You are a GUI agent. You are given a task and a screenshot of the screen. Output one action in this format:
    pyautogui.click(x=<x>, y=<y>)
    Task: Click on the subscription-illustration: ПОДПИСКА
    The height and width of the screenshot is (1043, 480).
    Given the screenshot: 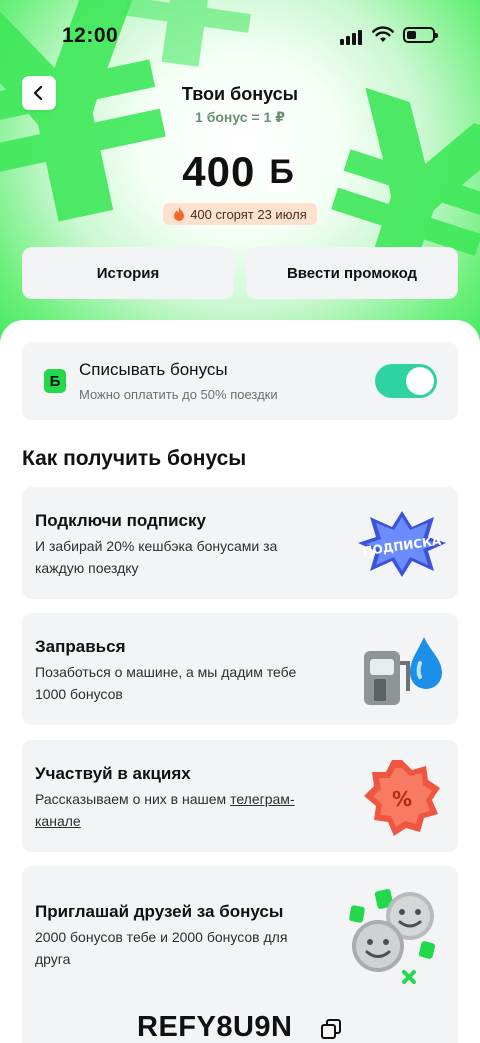 What is the action you would take?
    pyautogui.click(x=402, y=544)
    